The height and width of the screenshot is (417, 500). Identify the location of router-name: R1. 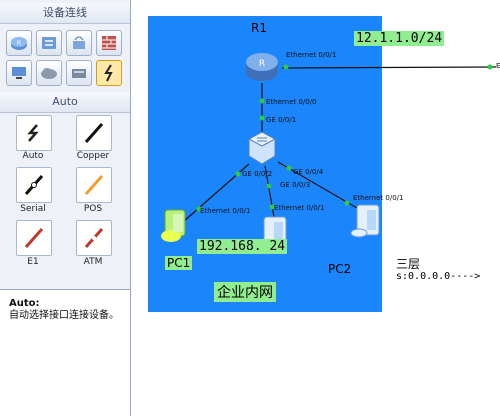
(259, 28).